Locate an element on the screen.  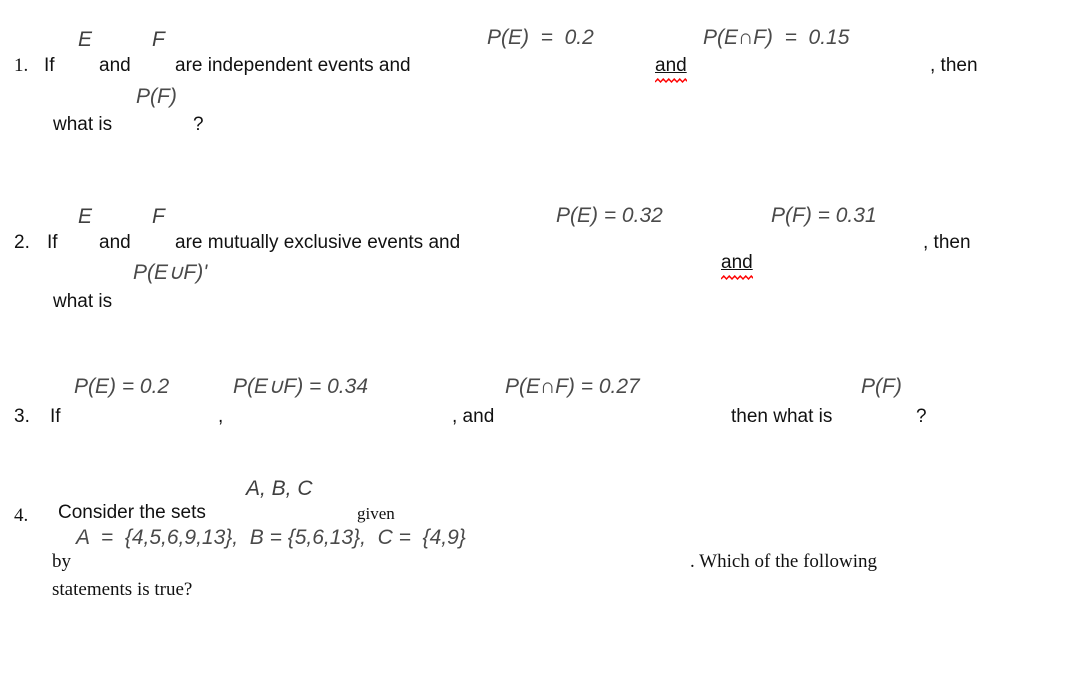
question-1-misspelled-word: and is located at coordinates (671, 65).